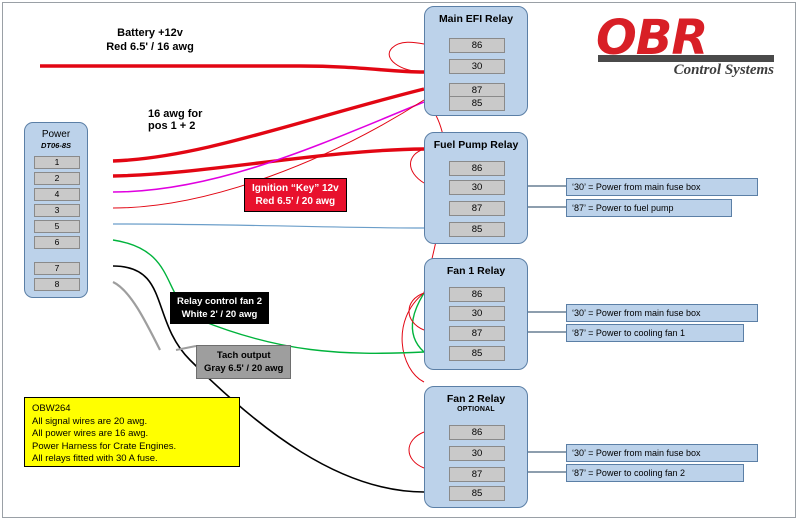 Image resolution: width=800 pixels, height=522 pixels. Describe the element at coordinates (477, 208) in the screenshot. I see `fuel-pump-pin-87: 87` at that location.